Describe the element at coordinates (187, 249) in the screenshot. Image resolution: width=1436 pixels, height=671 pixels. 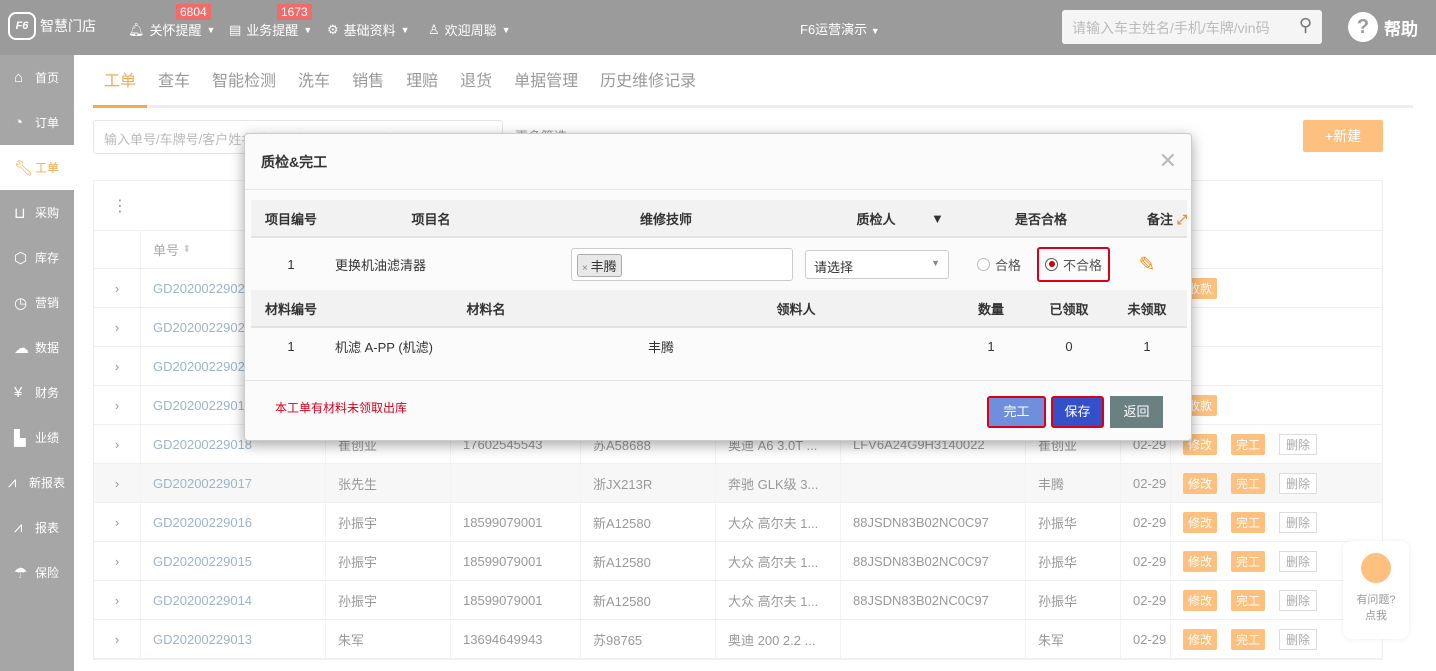
I see `sort-icon: ⬍` at that location.